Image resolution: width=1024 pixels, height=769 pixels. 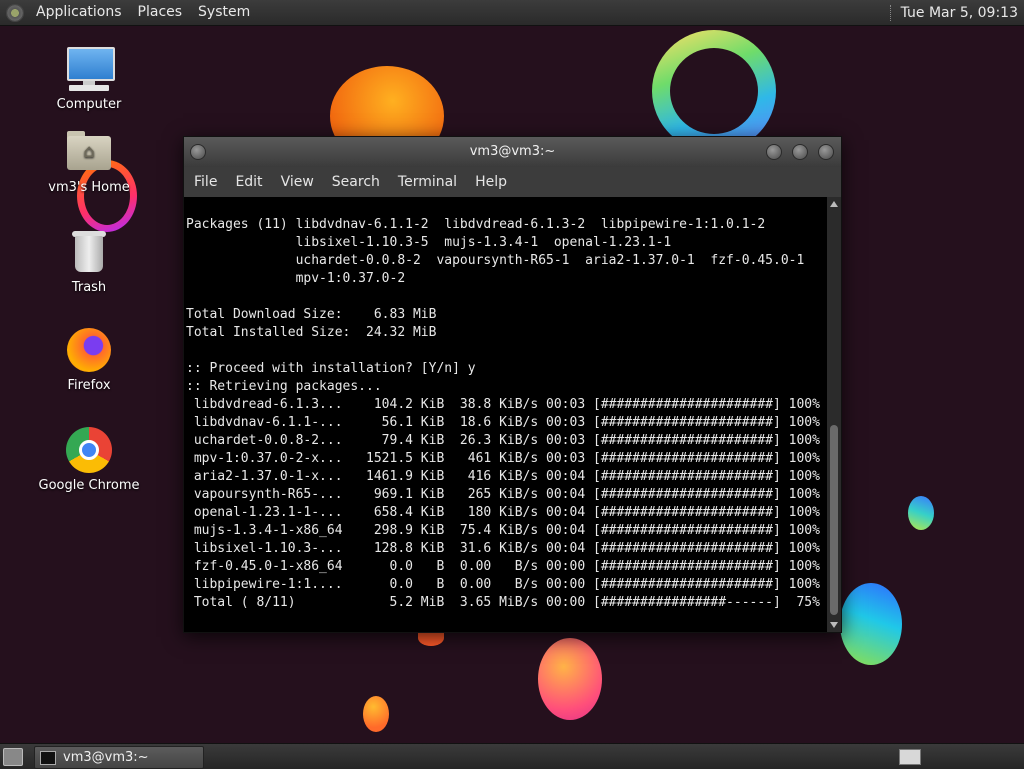 What do you see at coordinates (834, 625) in the screenshot?
I see `scroll-down-arrow-icon` at bounding box center [834, 625].